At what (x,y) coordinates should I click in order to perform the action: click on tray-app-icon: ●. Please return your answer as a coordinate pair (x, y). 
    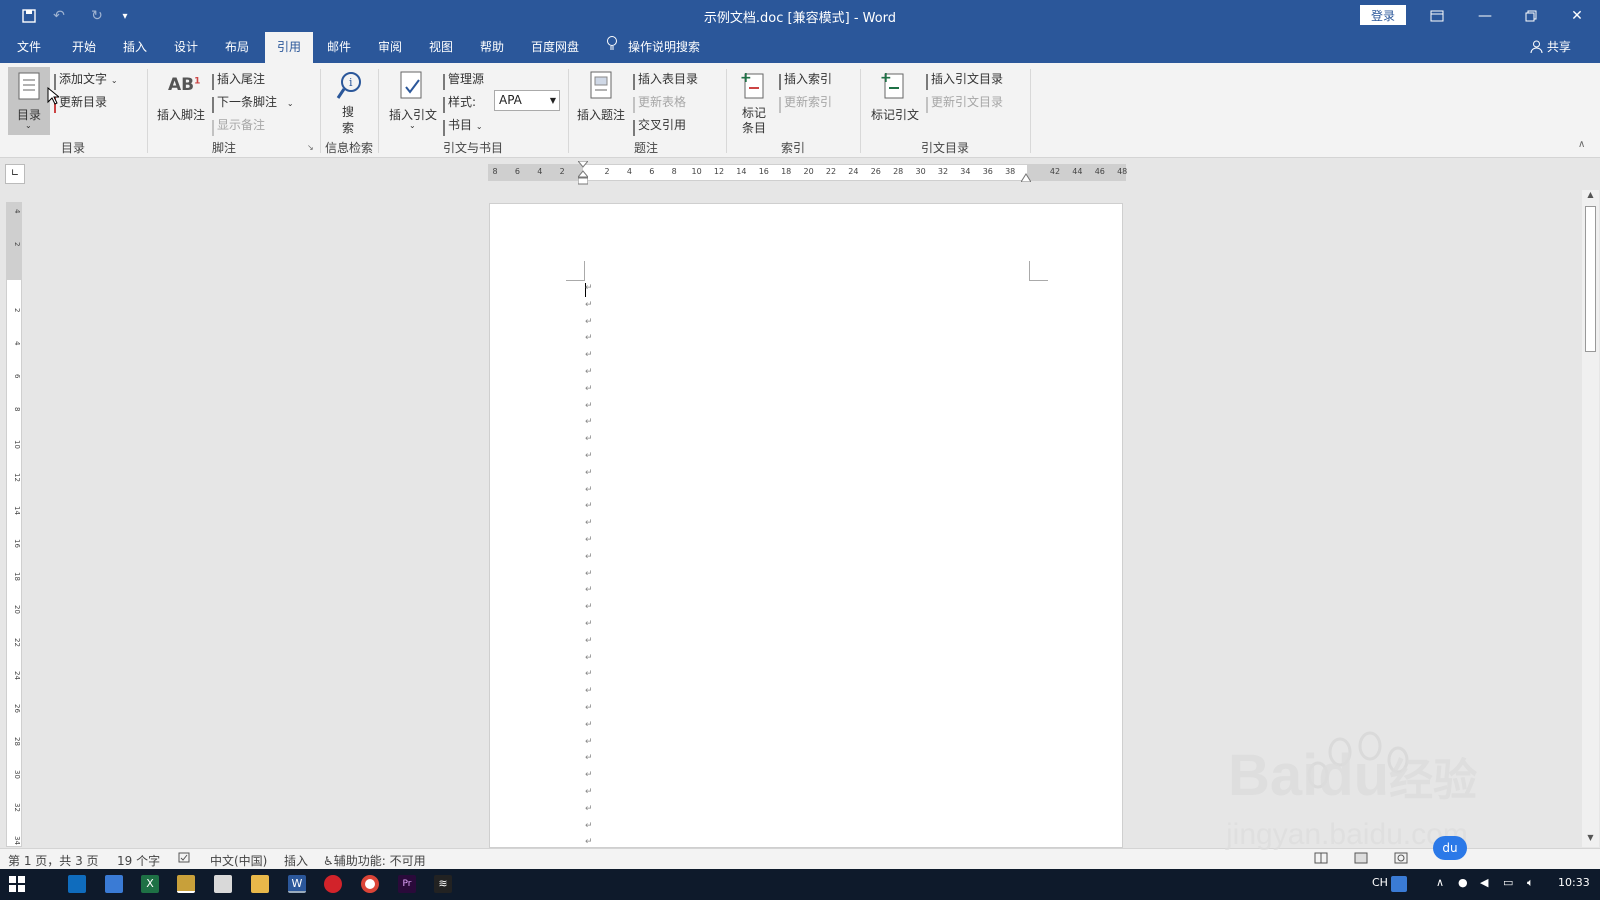
    Looking at the image, I should click on (1463, 882).